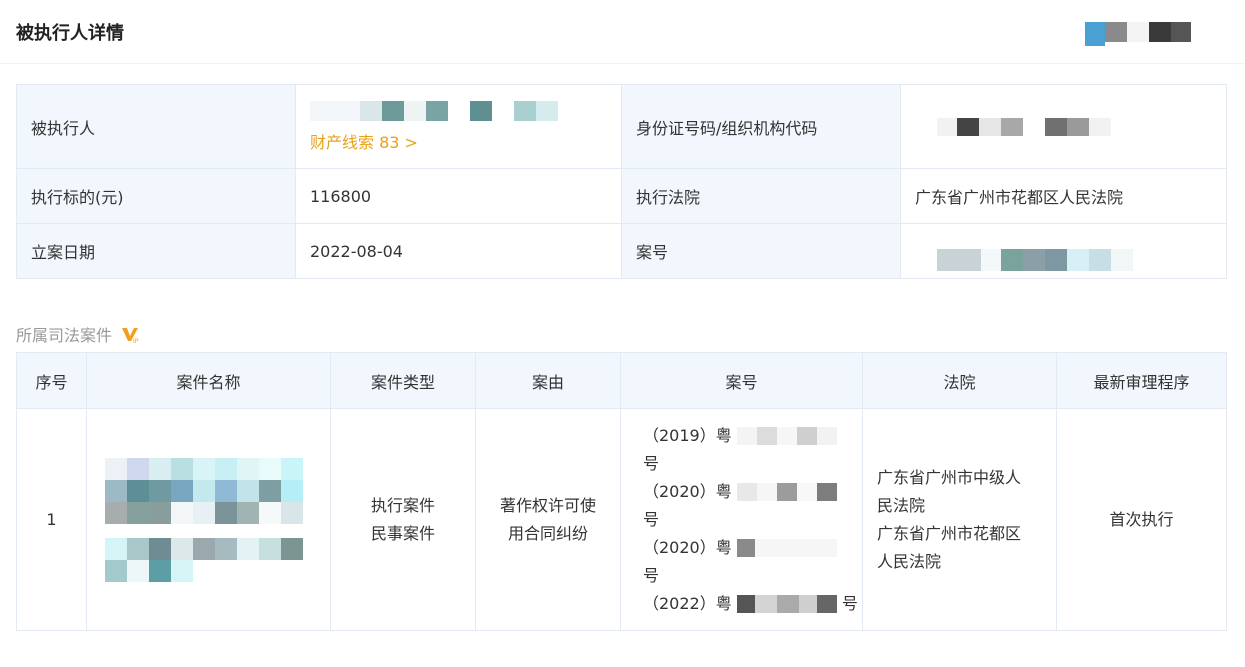 This screenshot has width=1245, height=667. Describe the element at coordinates (1141, 519) in the screenshot. I see `latest-procedure-cell: 首次执行` at that location.